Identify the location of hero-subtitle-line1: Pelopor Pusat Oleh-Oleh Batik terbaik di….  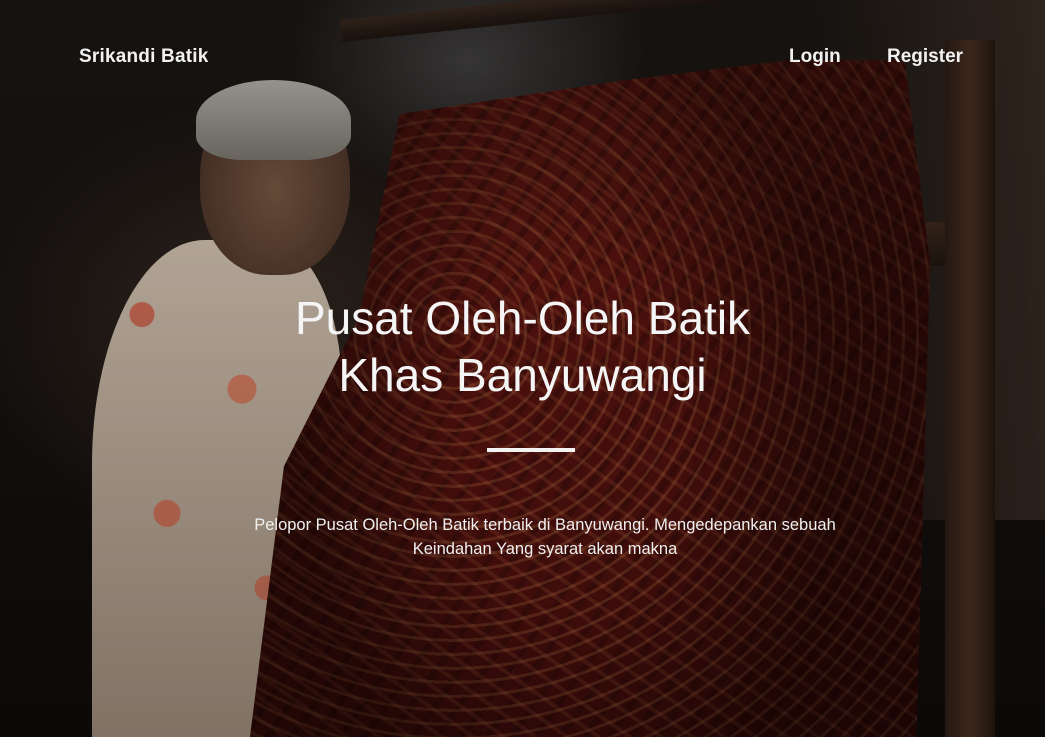
(545, 525).